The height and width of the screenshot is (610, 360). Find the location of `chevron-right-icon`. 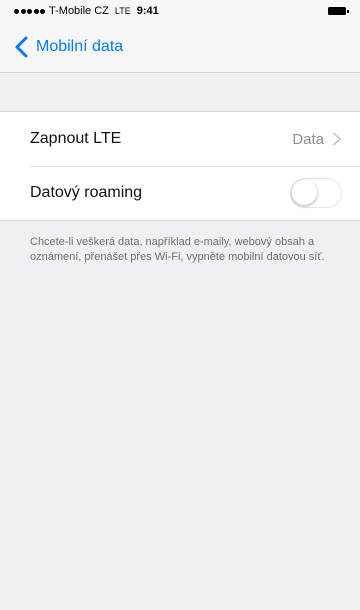

chevron-right-icon is located at coordinates (337, 139).